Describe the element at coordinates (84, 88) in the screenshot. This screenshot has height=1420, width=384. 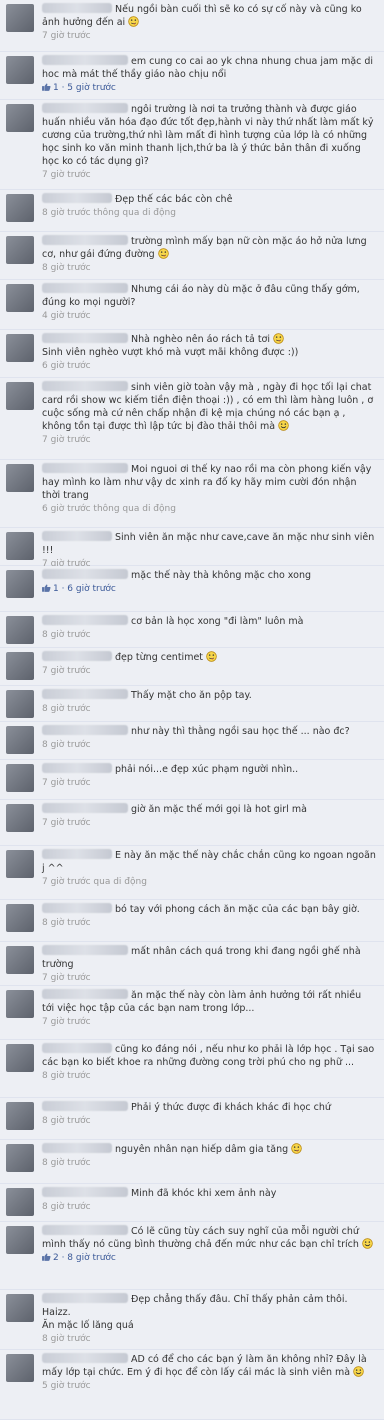
I see `comment-timestamp: 1 · 5 giờ trước` at that location.